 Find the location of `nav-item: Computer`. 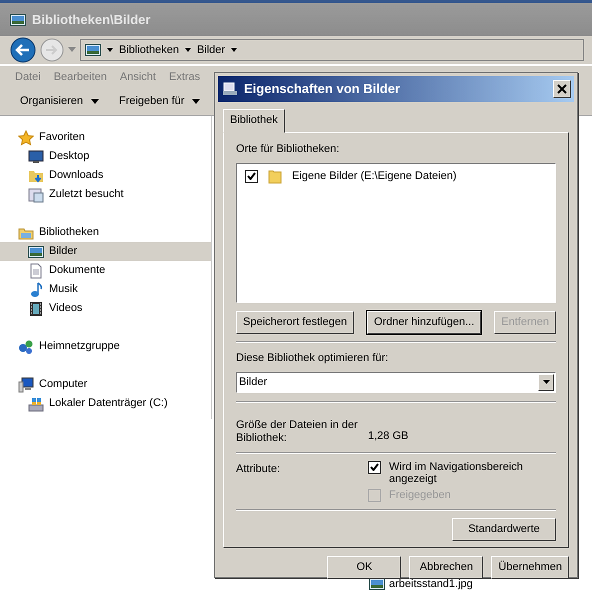

nav-item: Computer is located at coordinates (105, 384).